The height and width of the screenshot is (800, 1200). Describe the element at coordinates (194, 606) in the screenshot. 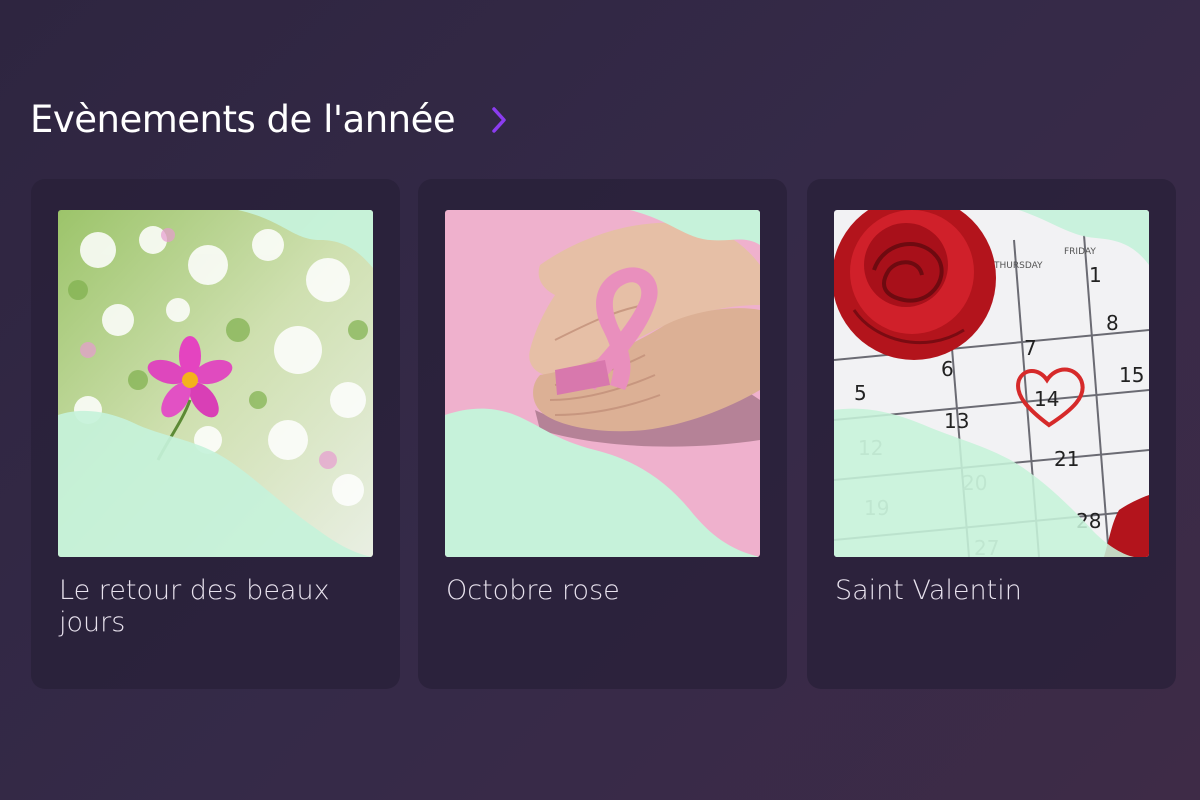

I see `card-title: Le retour des beaux jours` at that location.